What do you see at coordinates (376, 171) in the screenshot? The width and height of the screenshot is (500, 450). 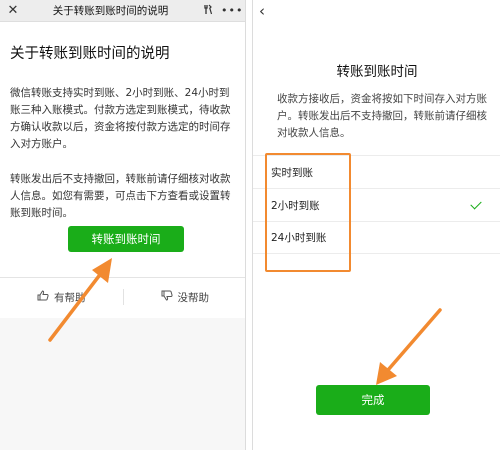 I see `option-realtime: 实时到账` at bounding box center [376, 171].